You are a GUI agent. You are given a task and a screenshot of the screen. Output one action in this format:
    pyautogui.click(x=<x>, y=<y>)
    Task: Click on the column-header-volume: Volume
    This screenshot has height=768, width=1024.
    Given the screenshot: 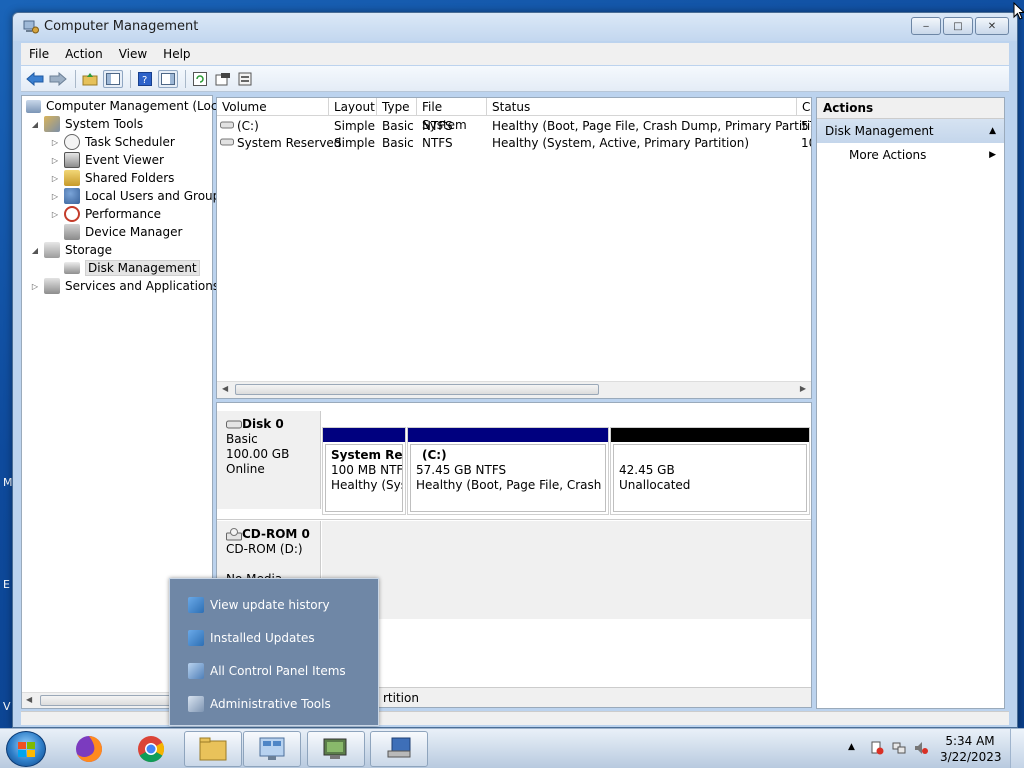 What is the action you would take?
    pyautogui.click(x=273, y=107)
    